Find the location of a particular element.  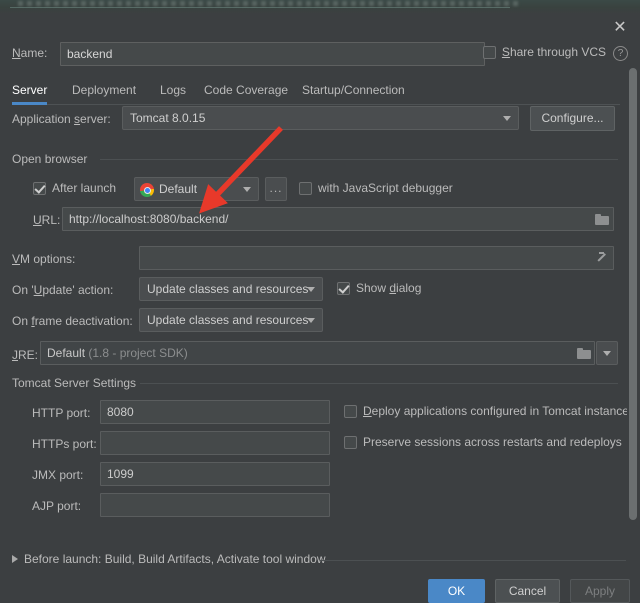

jre-combo-arrow is located at coordinates (607, 353).